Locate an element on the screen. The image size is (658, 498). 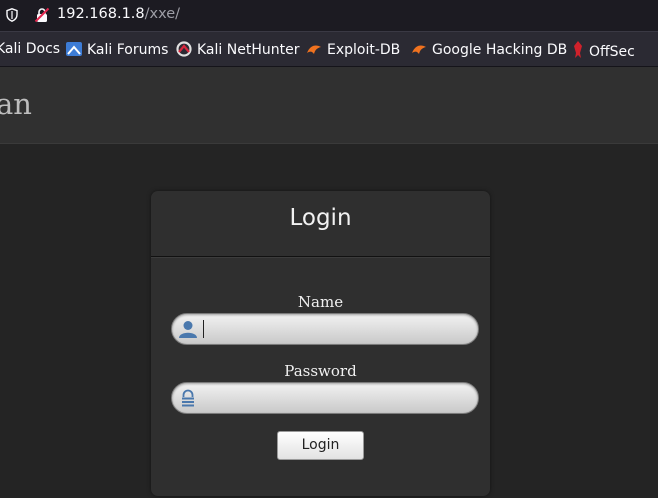
bookmark-google-hacking-db: Google Hacking DB is located at coordinates (489, 49).